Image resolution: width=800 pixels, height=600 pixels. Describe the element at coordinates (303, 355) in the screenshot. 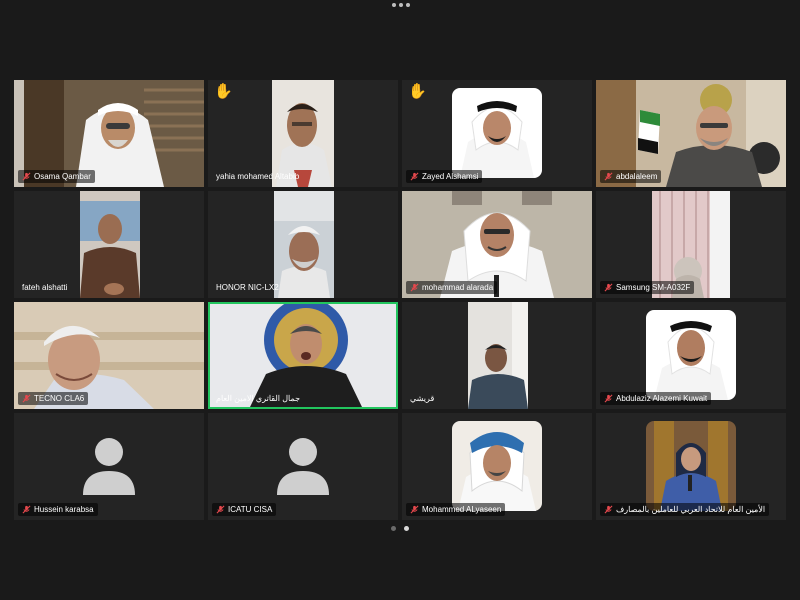

I see `participant-tile-active-speaker: جمال القاتري الامين العام` at that location.